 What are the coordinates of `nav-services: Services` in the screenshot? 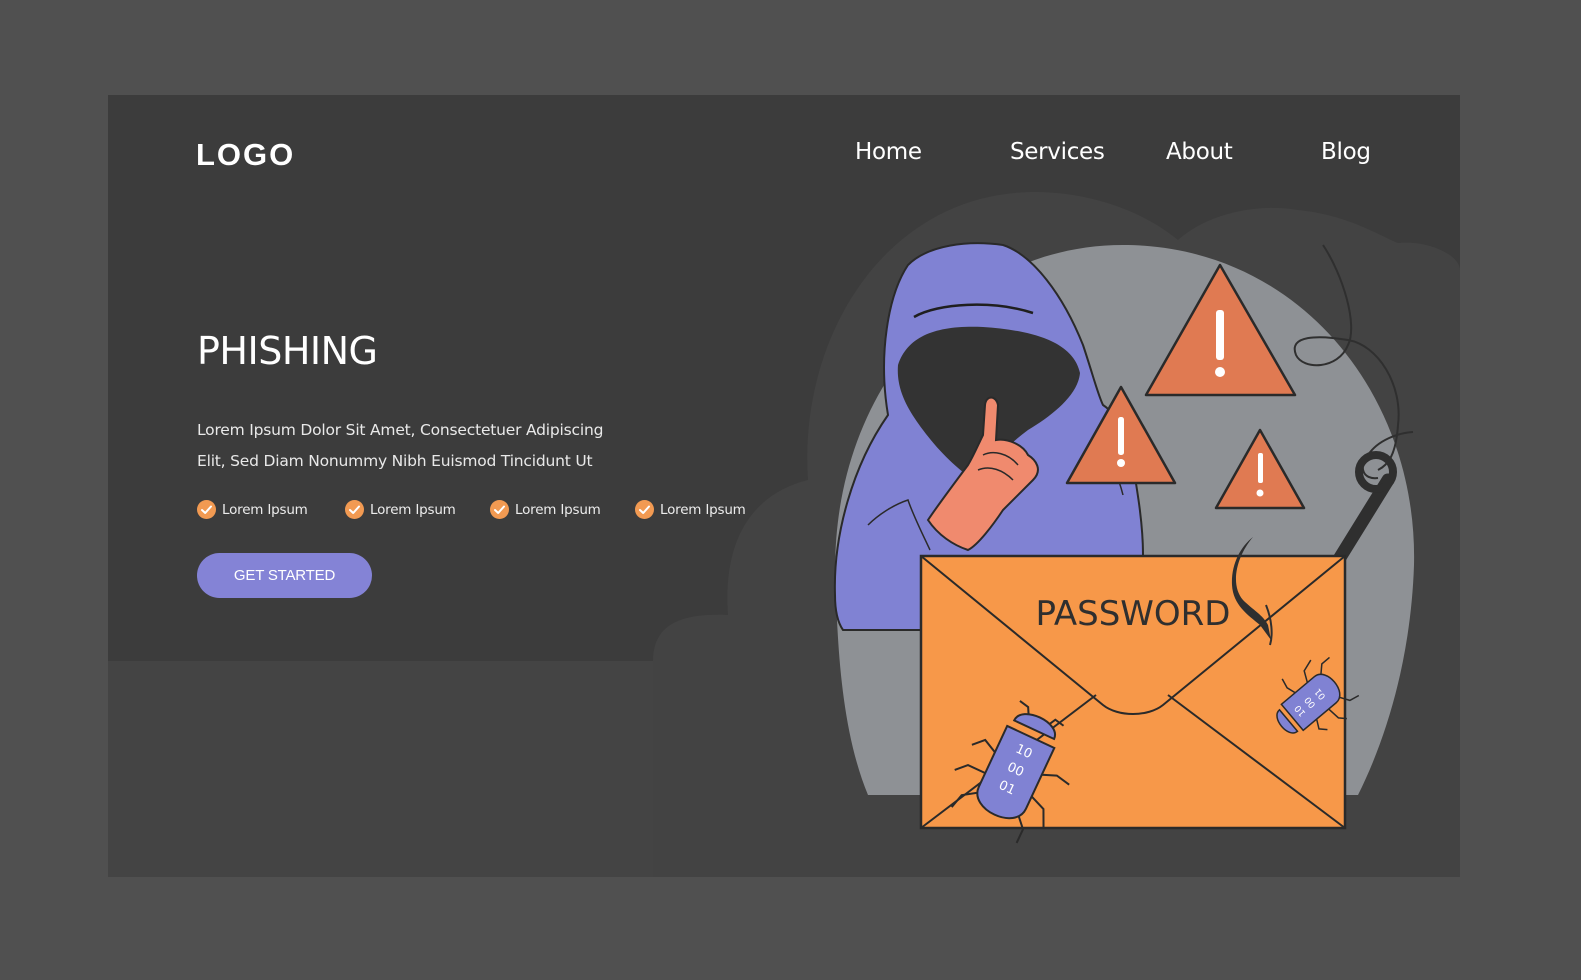 It's located at (1057, 152).